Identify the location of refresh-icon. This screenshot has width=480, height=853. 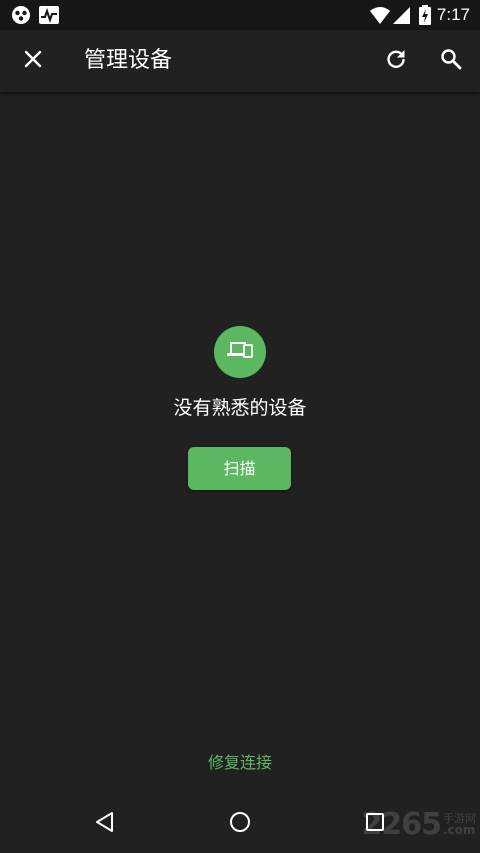
(396, 61).